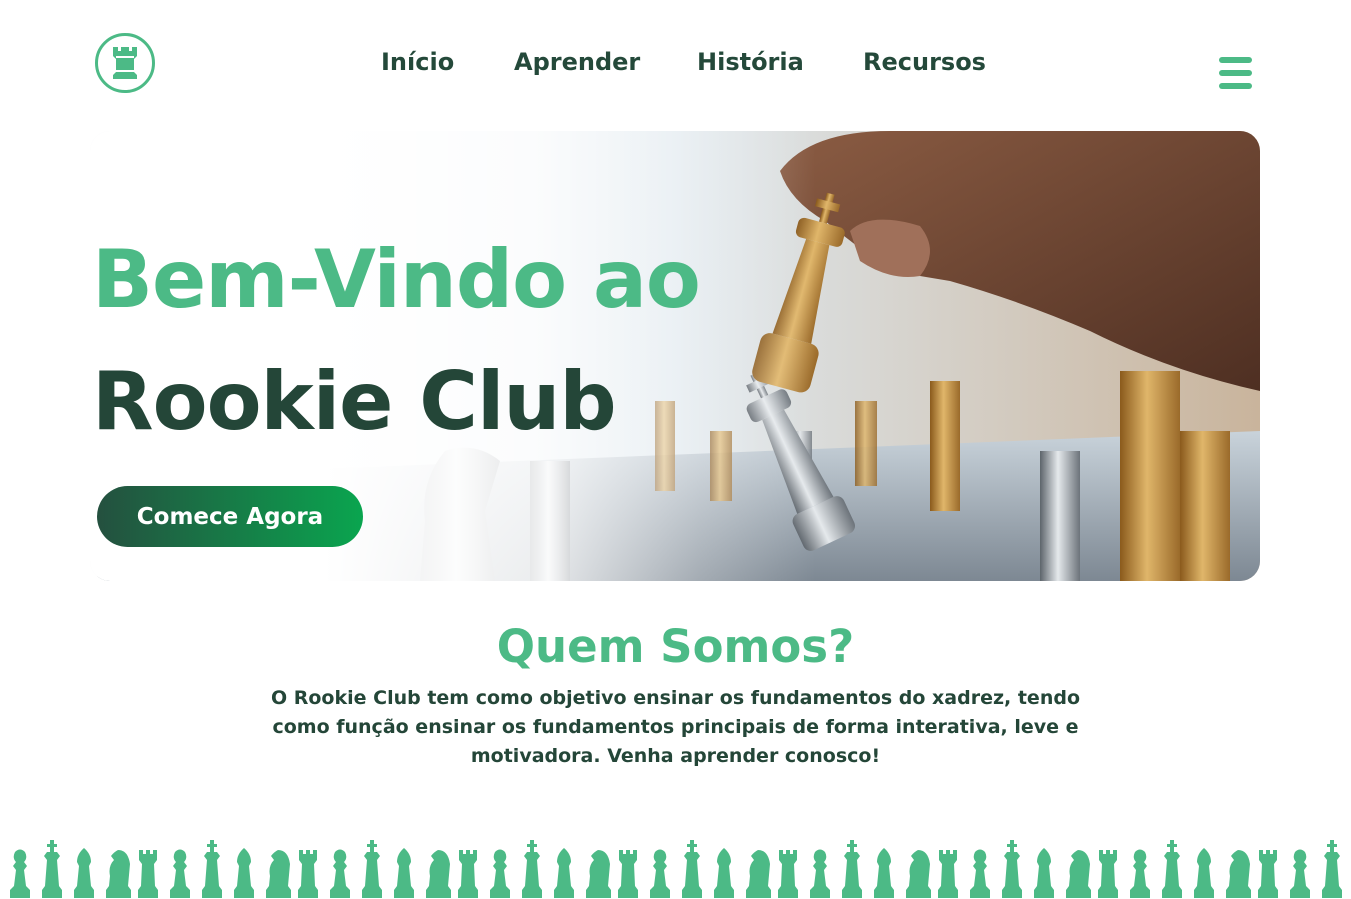 This screenshot has height=899, width=1351. Describe the element at coordinates (417, 62) in the screenshot. I see `nav-link-inicio: Início` at that location.